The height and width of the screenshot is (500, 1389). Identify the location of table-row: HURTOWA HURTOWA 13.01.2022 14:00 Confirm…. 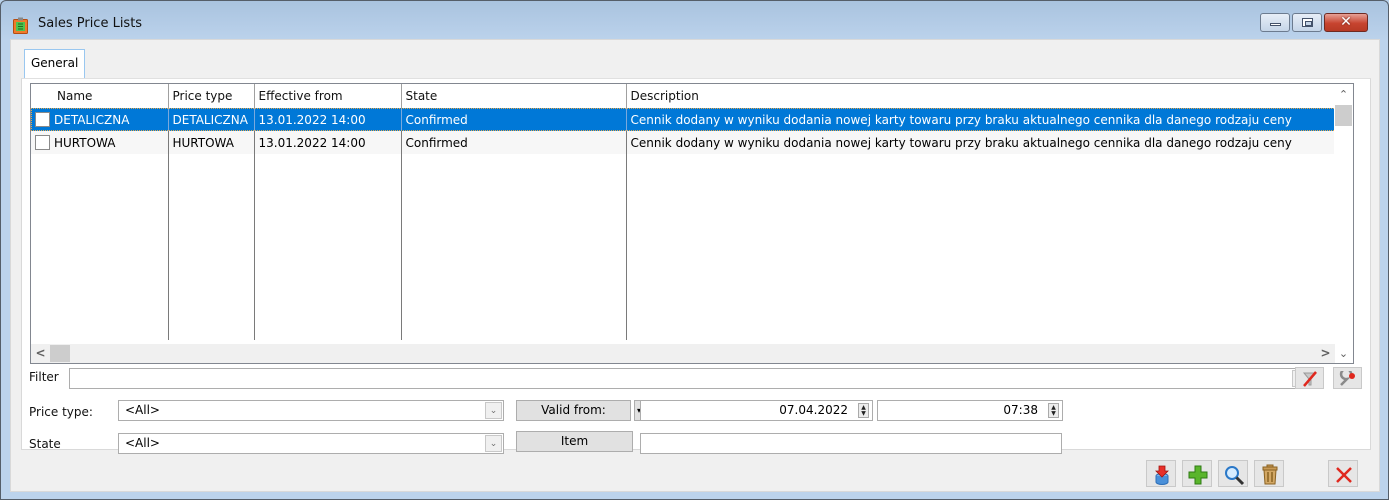
(684, 142).